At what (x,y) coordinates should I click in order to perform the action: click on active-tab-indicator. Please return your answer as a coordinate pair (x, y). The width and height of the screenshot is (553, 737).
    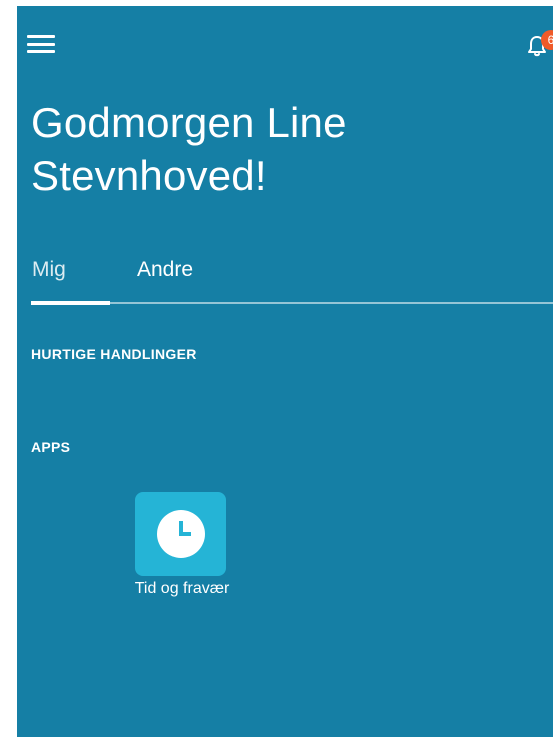
    Looking at the image, I should click on (70, 303).